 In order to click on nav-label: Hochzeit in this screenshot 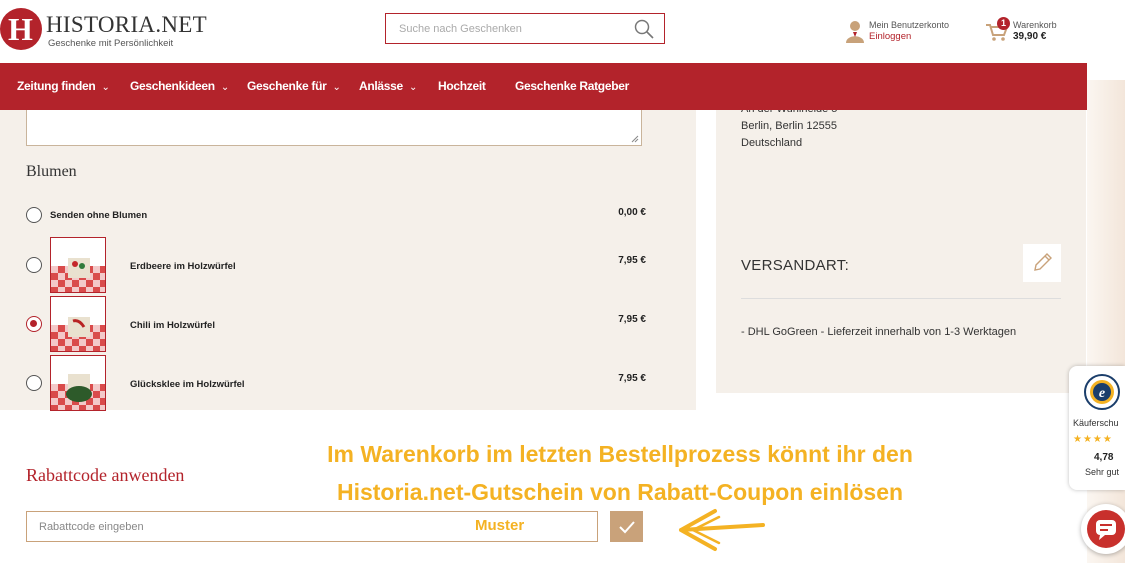, I will do `click(462, 86)`.